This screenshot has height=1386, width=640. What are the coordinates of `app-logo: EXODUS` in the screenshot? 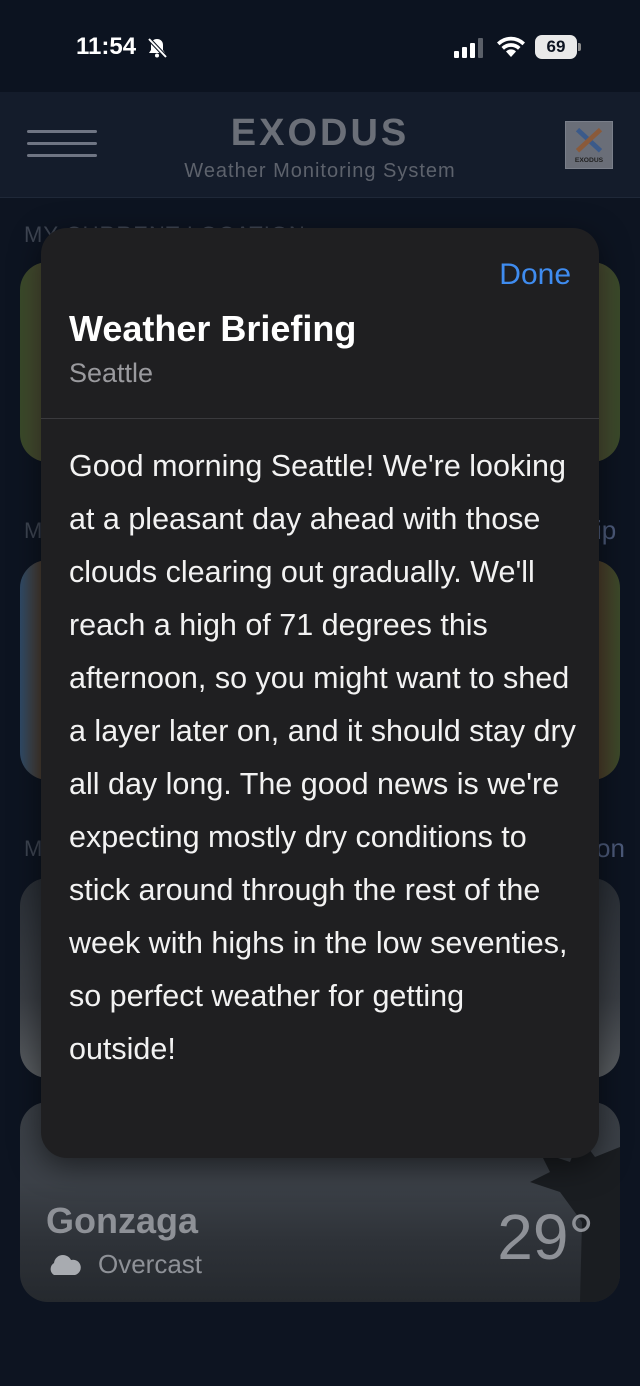 It's located at (589, 145).